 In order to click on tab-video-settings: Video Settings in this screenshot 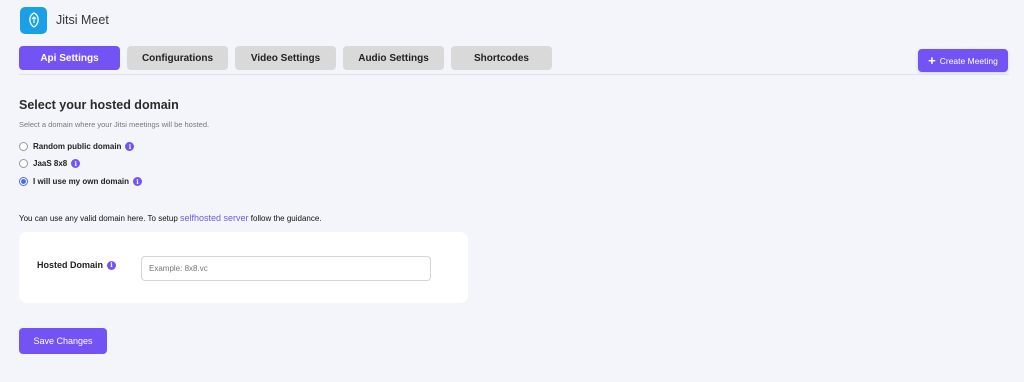, I will do `click(285, 58)`.